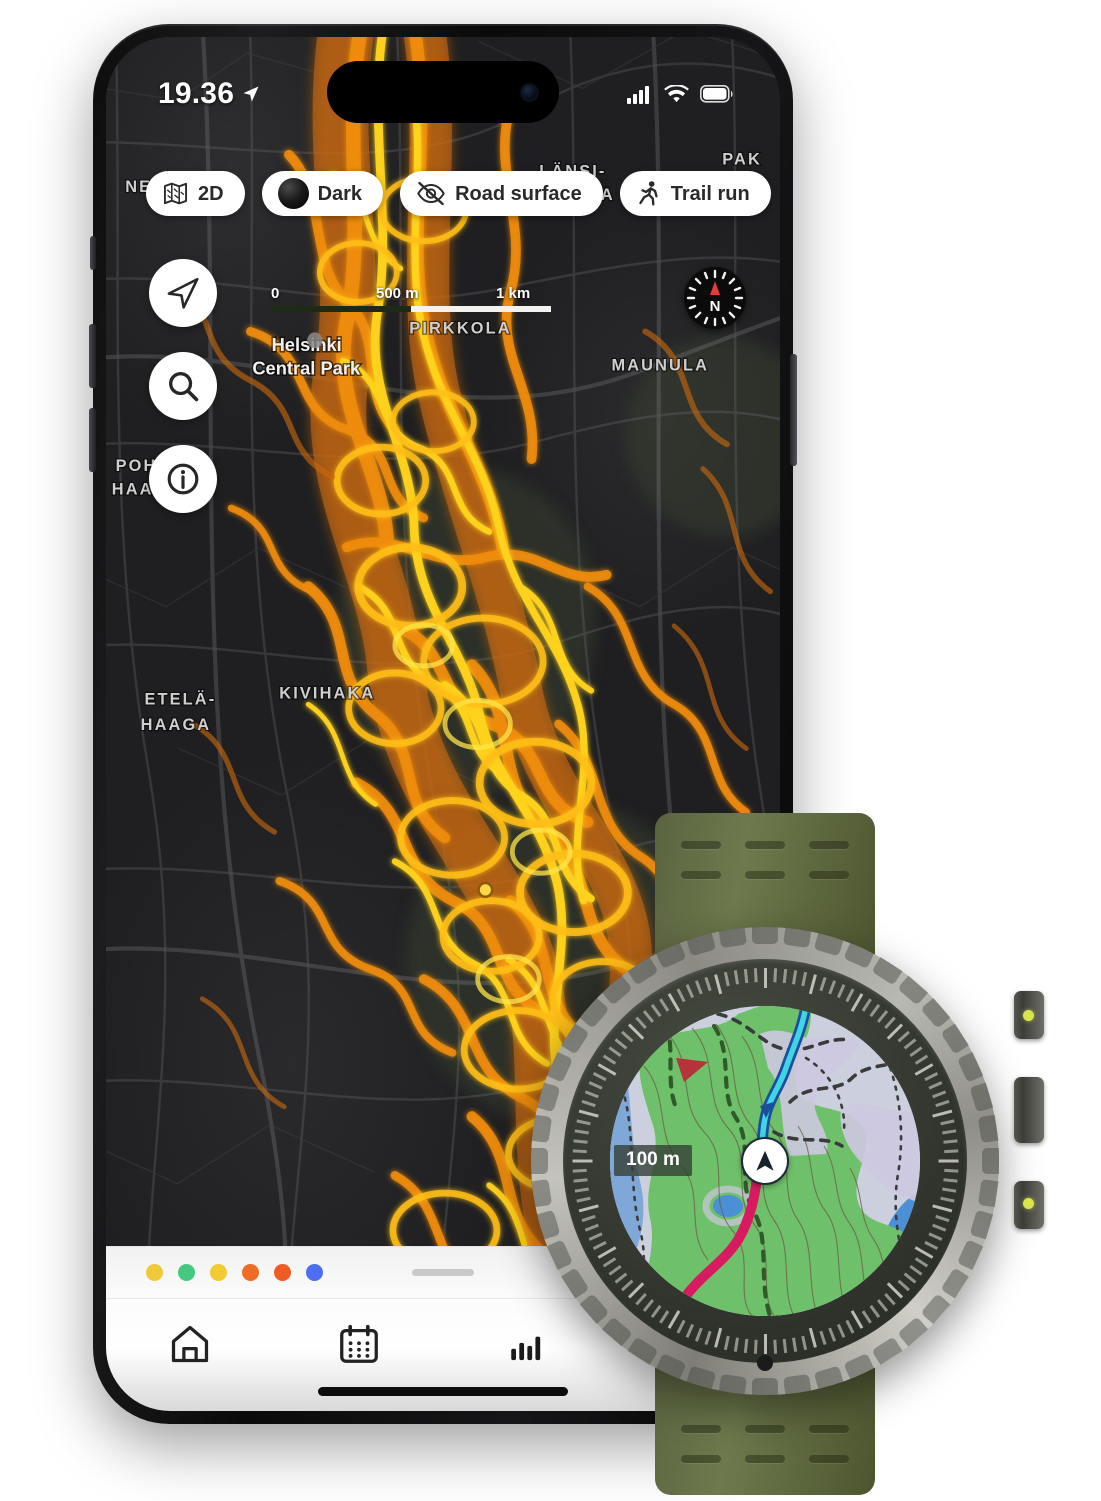 This screenshot has width=1101, height=1501. What do you see at coordinates (175, 193) in the screenshot?
I see `map-fold-icon` at bounding box center [175, 193].